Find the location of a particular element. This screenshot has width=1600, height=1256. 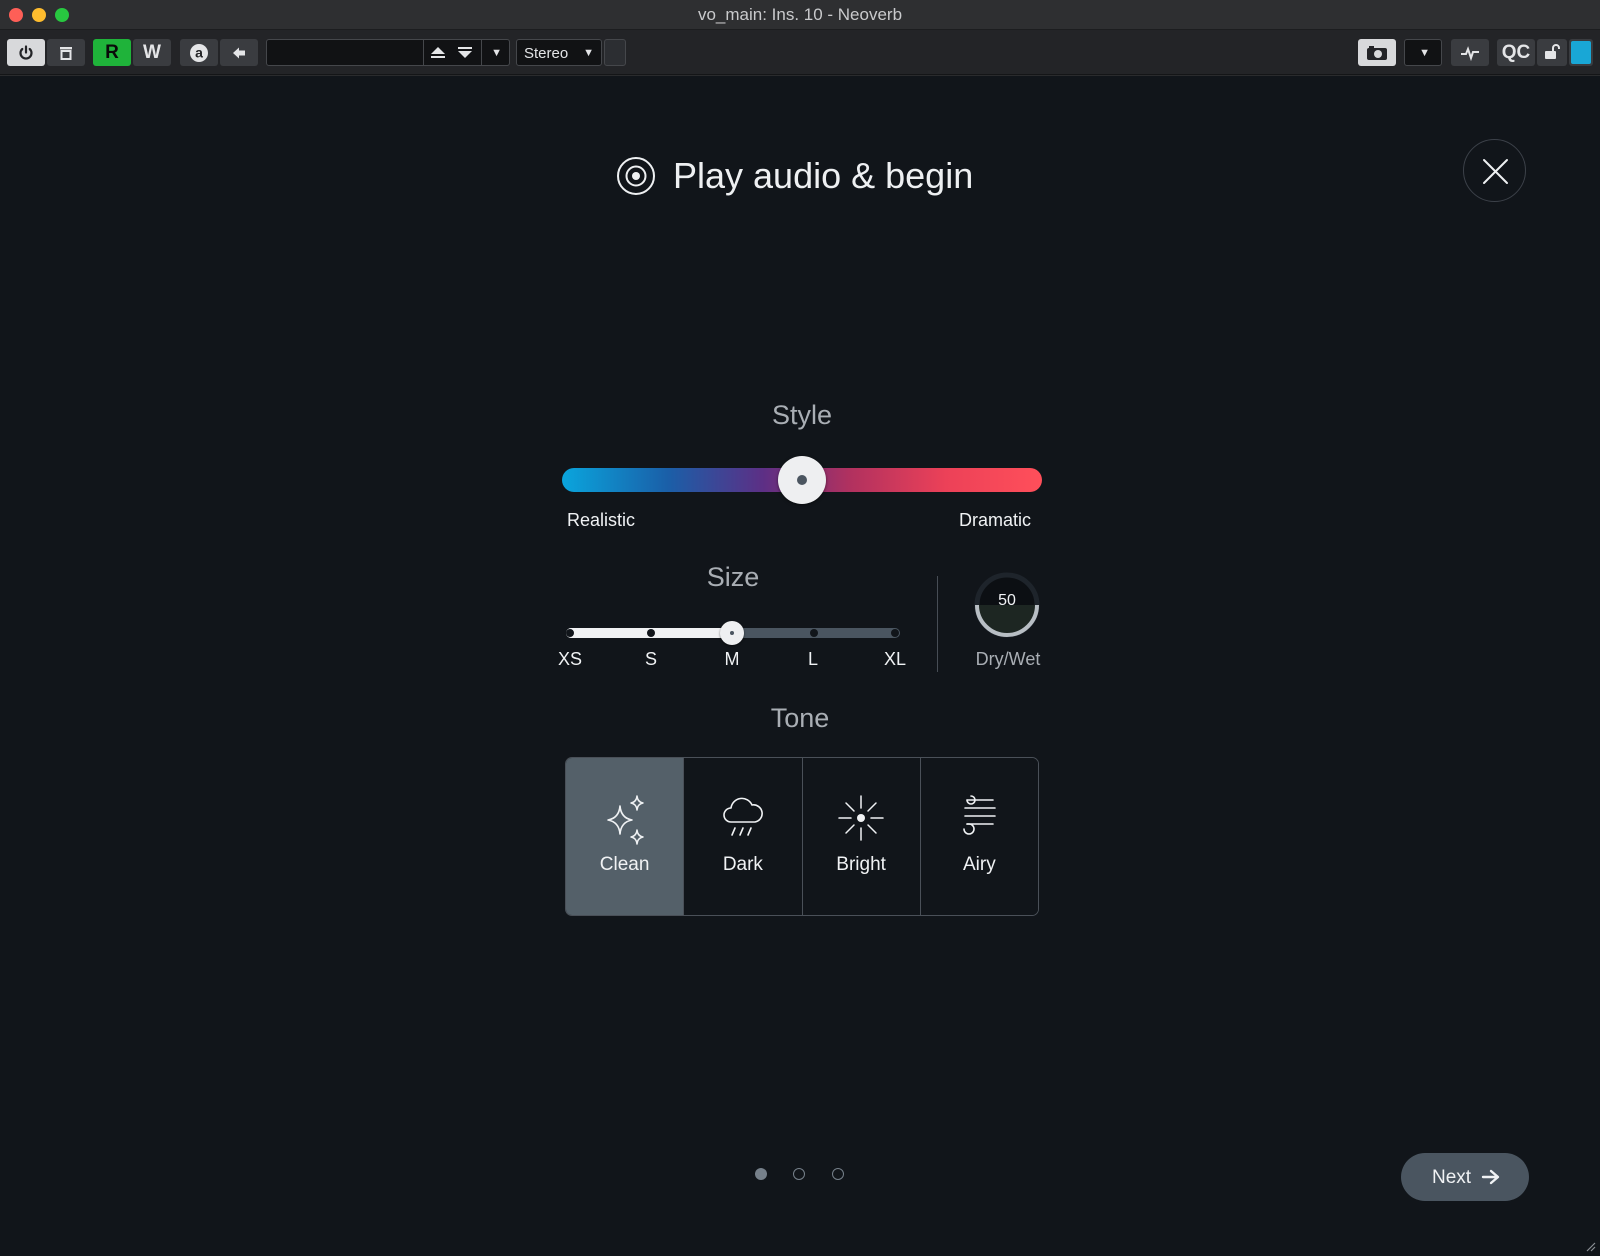

tone-option-airy: Airy is located at coordinates (979, 836).